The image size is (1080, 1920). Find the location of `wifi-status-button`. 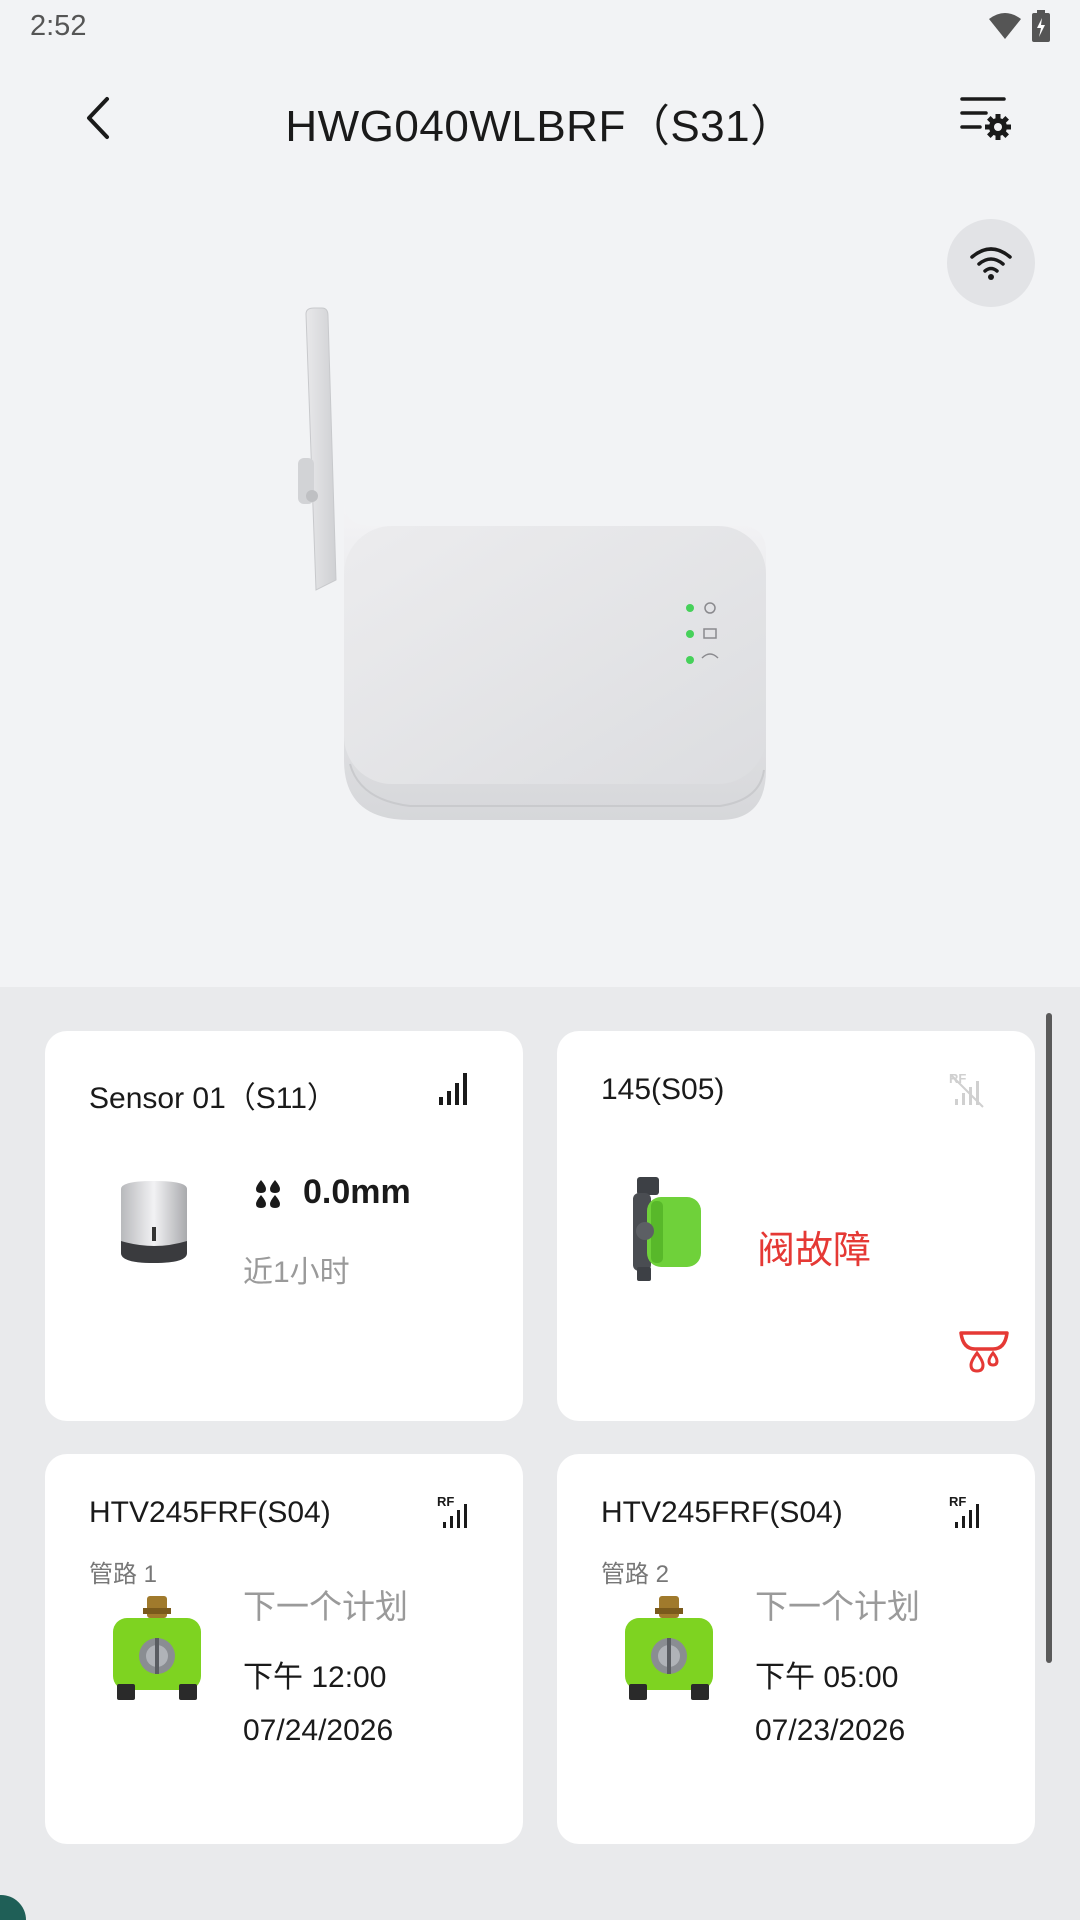

wifi-status-button is located at coordinates (991, 263).